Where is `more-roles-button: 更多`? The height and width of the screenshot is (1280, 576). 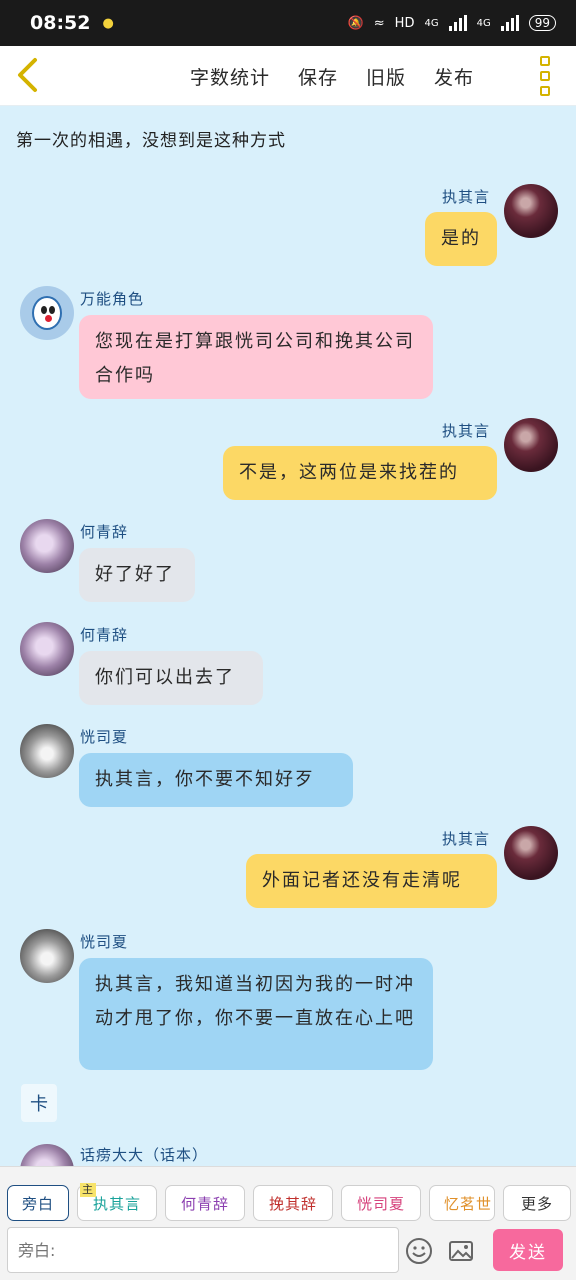 more-roles-button: 更多 is located at coordinates (537, 1203).